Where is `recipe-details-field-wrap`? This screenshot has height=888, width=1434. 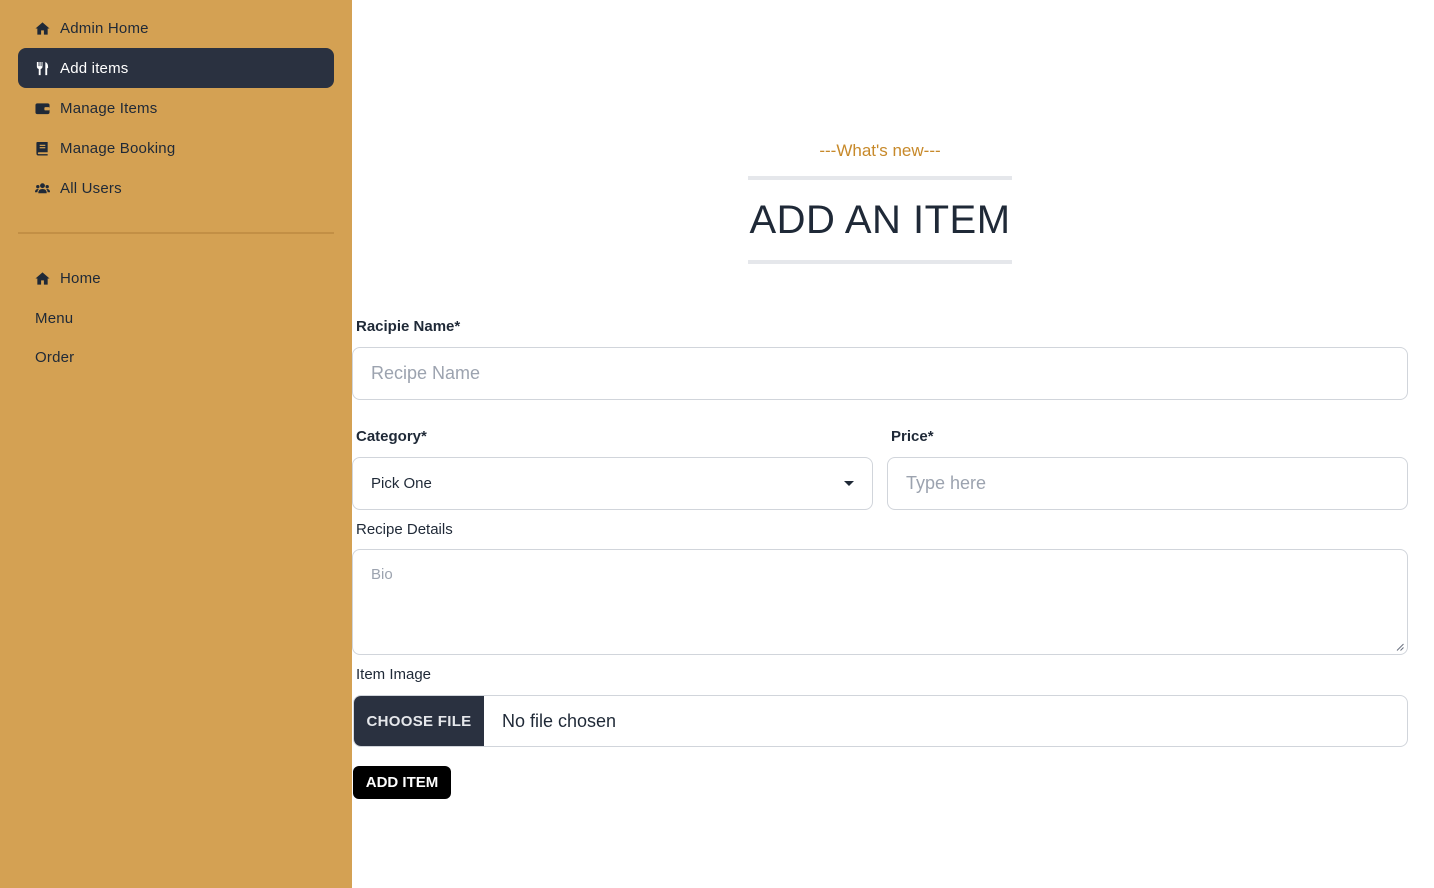
recipe-details-field-wrap is located at coordinates (880, 602).